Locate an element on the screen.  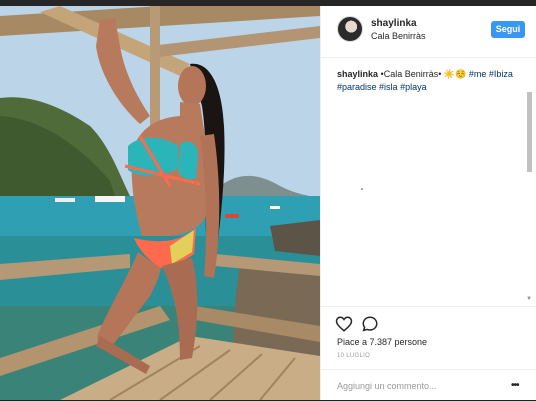
hashtag-isla: #isla is located at coordinates (388, 87).